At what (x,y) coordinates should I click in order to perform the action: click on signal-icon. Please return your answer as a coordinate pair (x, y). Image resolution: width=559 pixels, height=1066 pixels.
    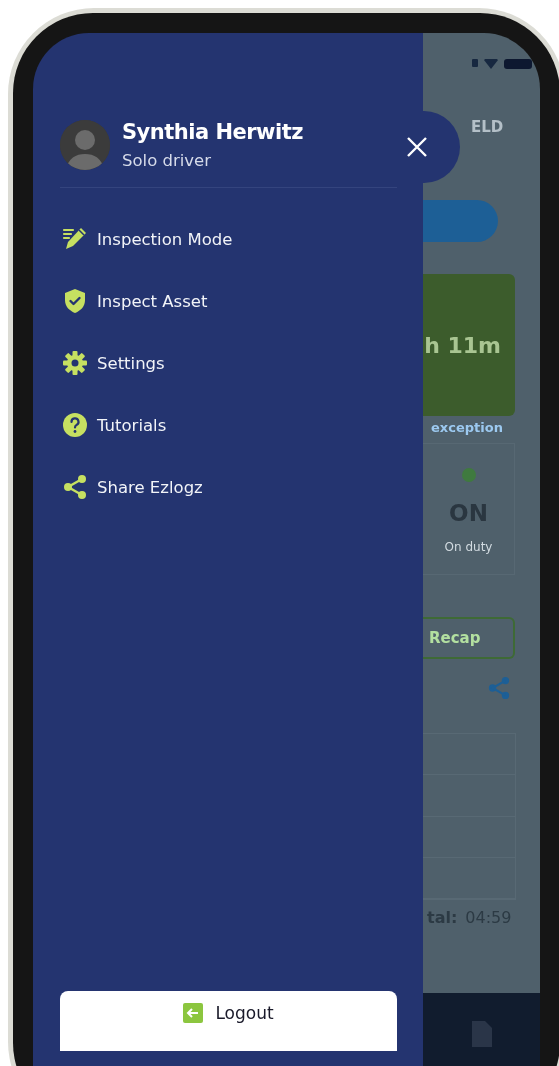
    Looking at the image, I should click on (475, 63).